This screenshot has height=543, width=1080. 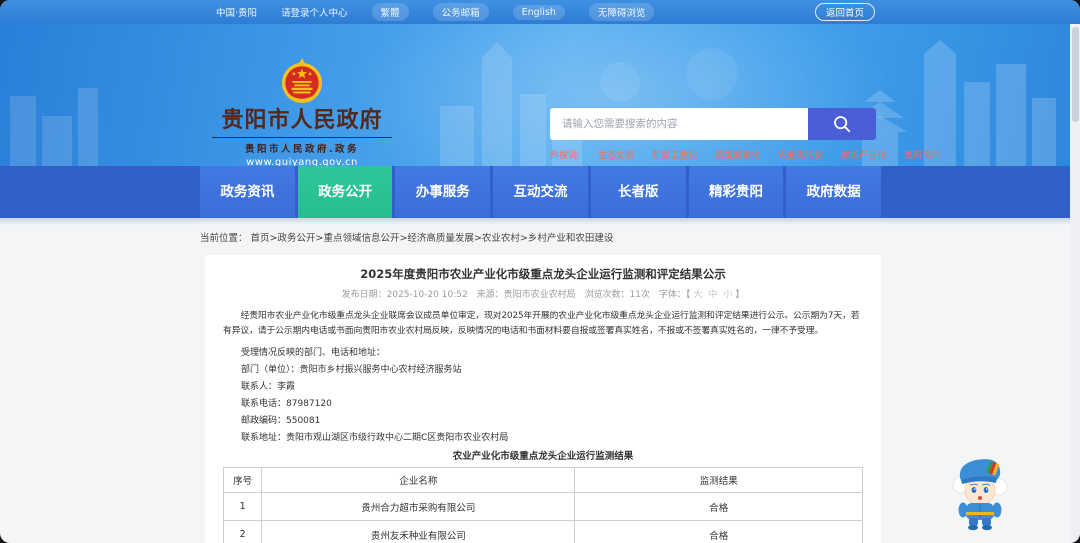 I want to click on topbar-link-english: English, so click(x=538, y=12).